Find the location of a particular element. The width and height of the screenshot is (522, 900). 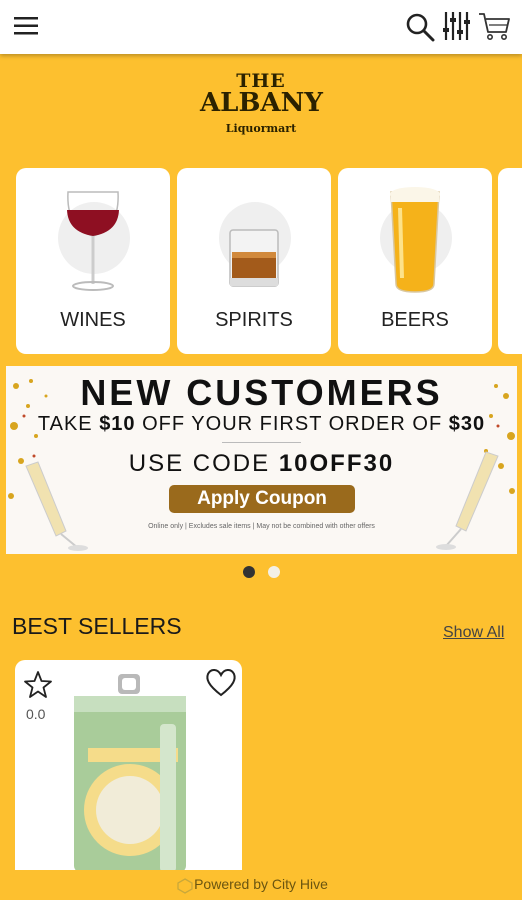

banner-code-text: USE CODE 10OFF30 is located at coordinates (261, 463).